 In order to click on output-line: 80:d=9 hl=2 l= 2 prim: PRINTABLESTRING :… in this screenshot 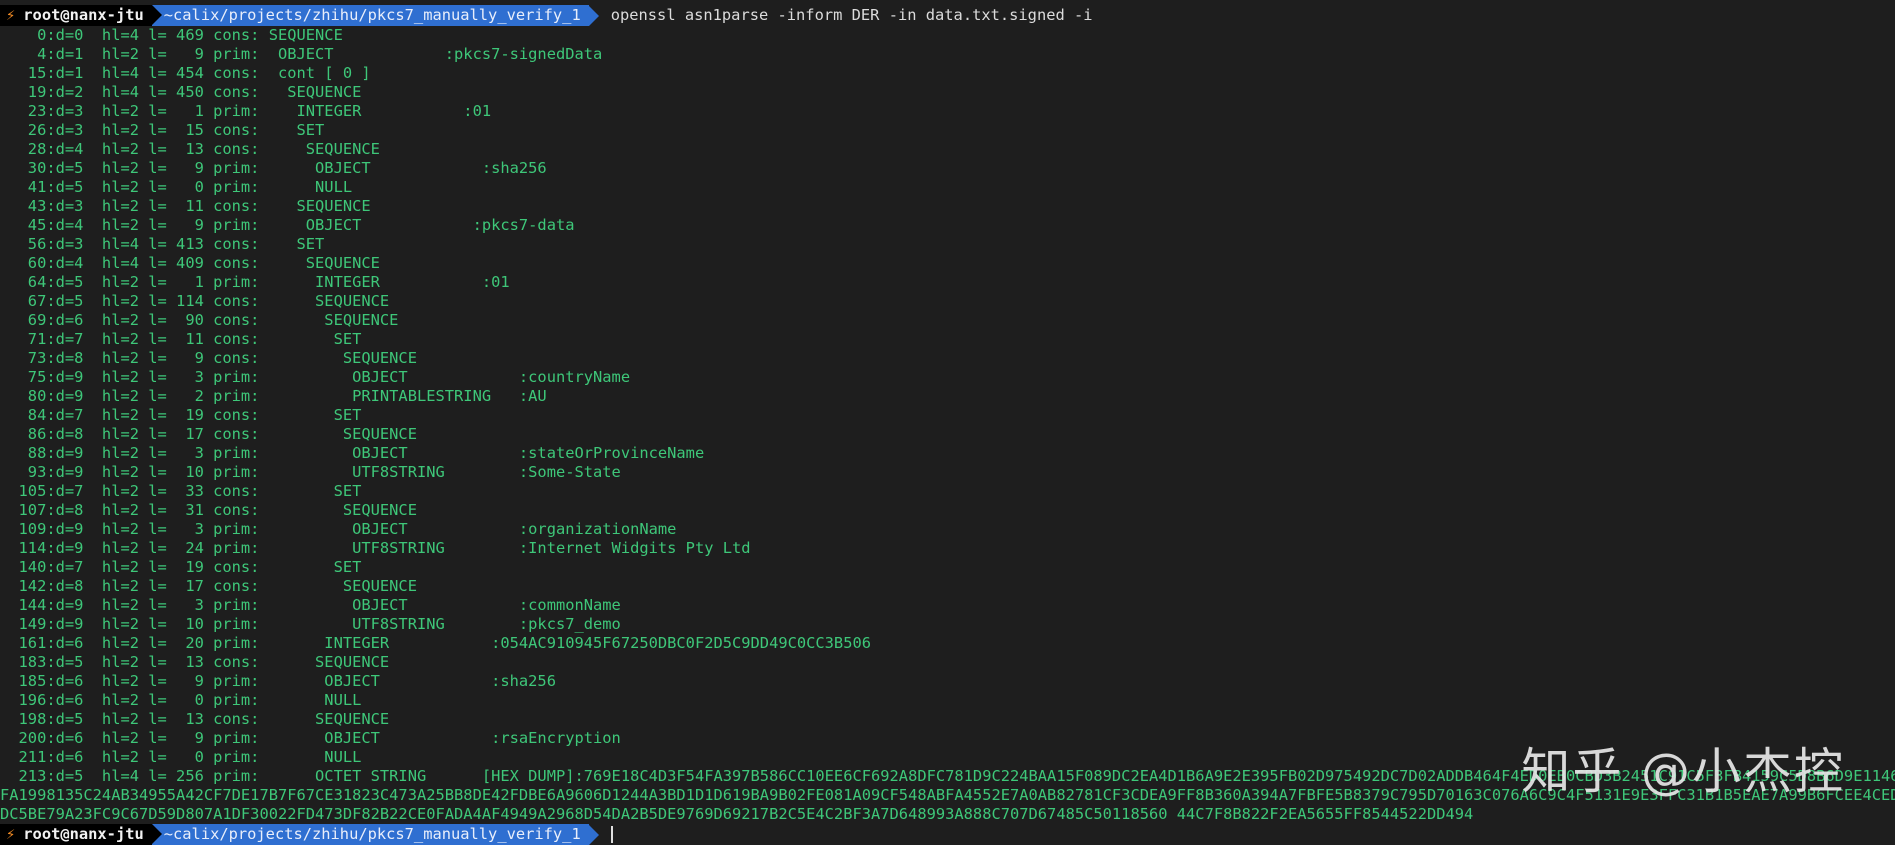, I will do `click(273, 396)`.